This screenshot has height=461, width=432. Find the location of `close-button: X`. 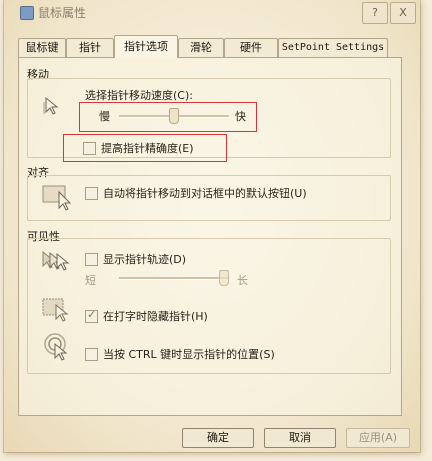

close-button: X is located at coordinates (403, 13).